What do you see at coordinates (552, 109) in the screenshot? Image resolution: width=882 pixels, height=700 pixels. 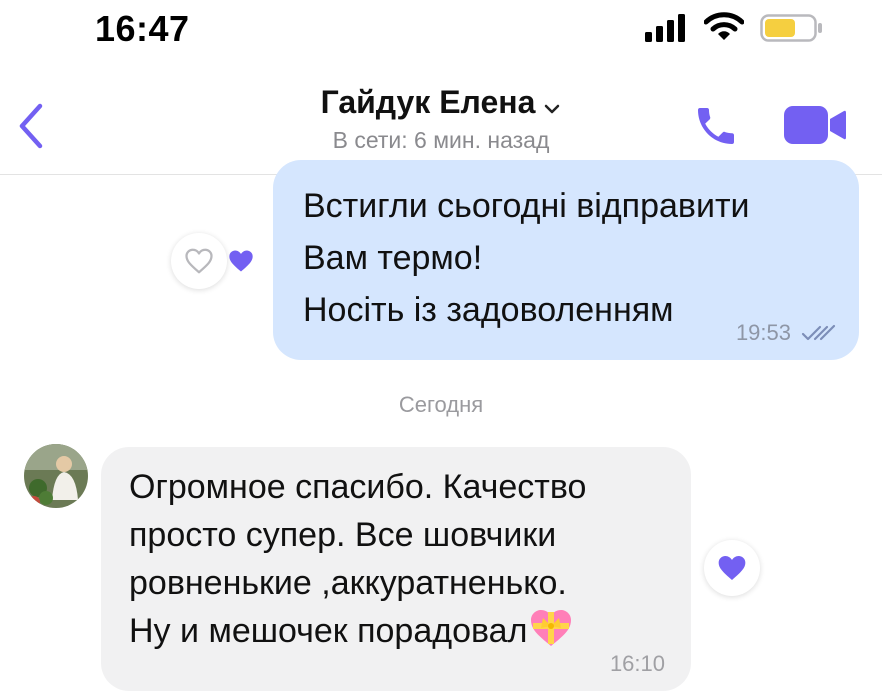 I see `chevron-down-icon` at bounding box center [552, 109].